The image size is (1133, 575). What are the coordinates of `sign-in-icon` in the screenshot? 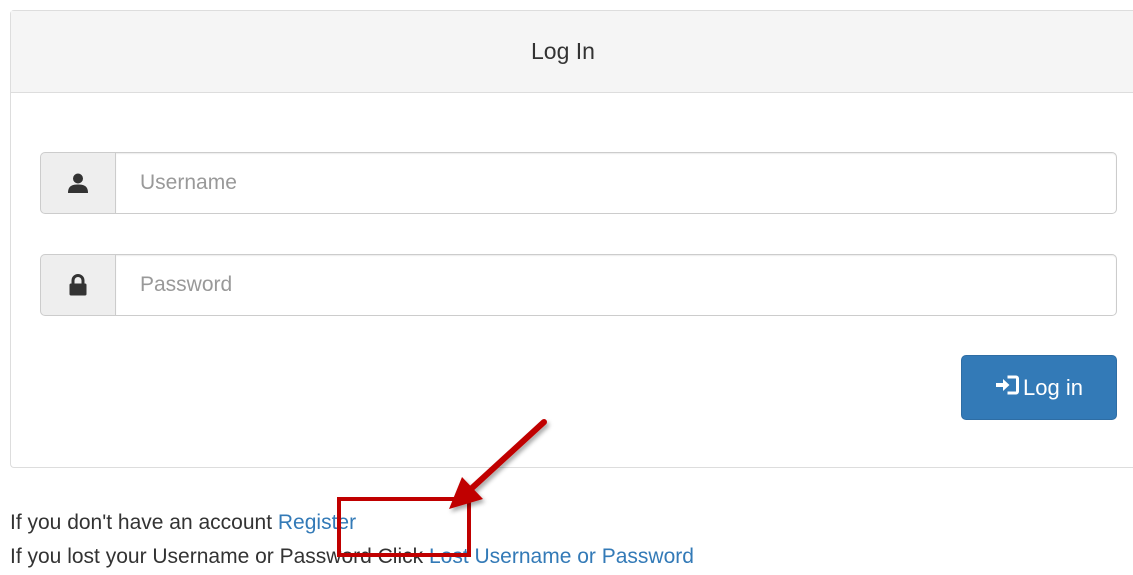 It's located at (1007, 388).